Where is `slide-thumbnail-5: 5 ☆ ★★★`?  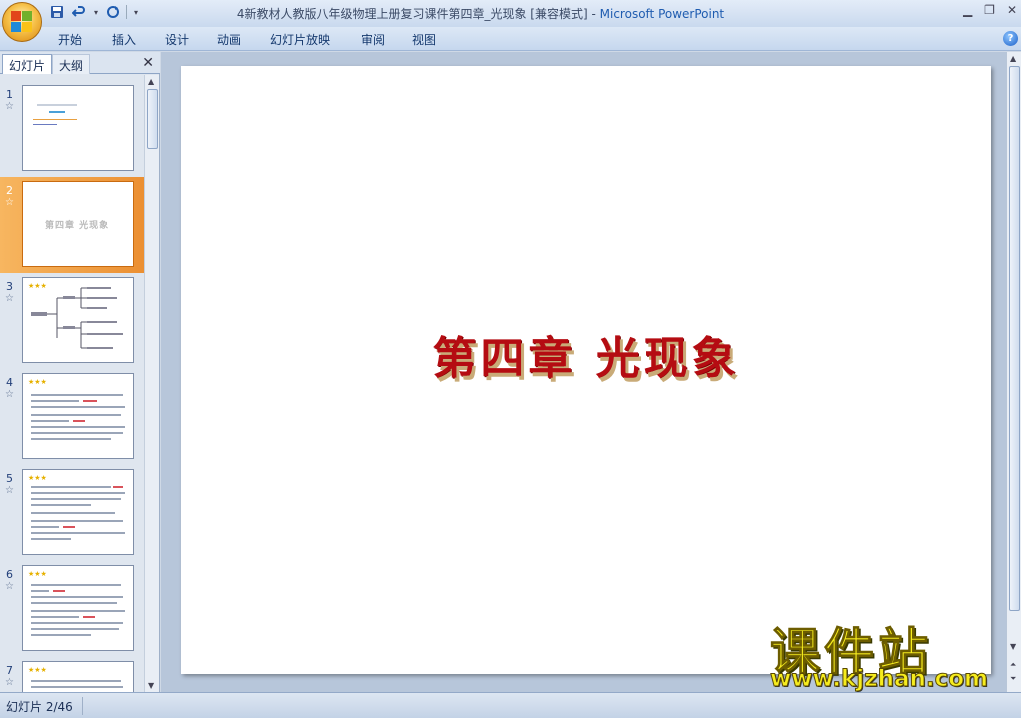
slide-thumbnail-5: 5 ☆ ★★★ is located at coordinates (72, 513).